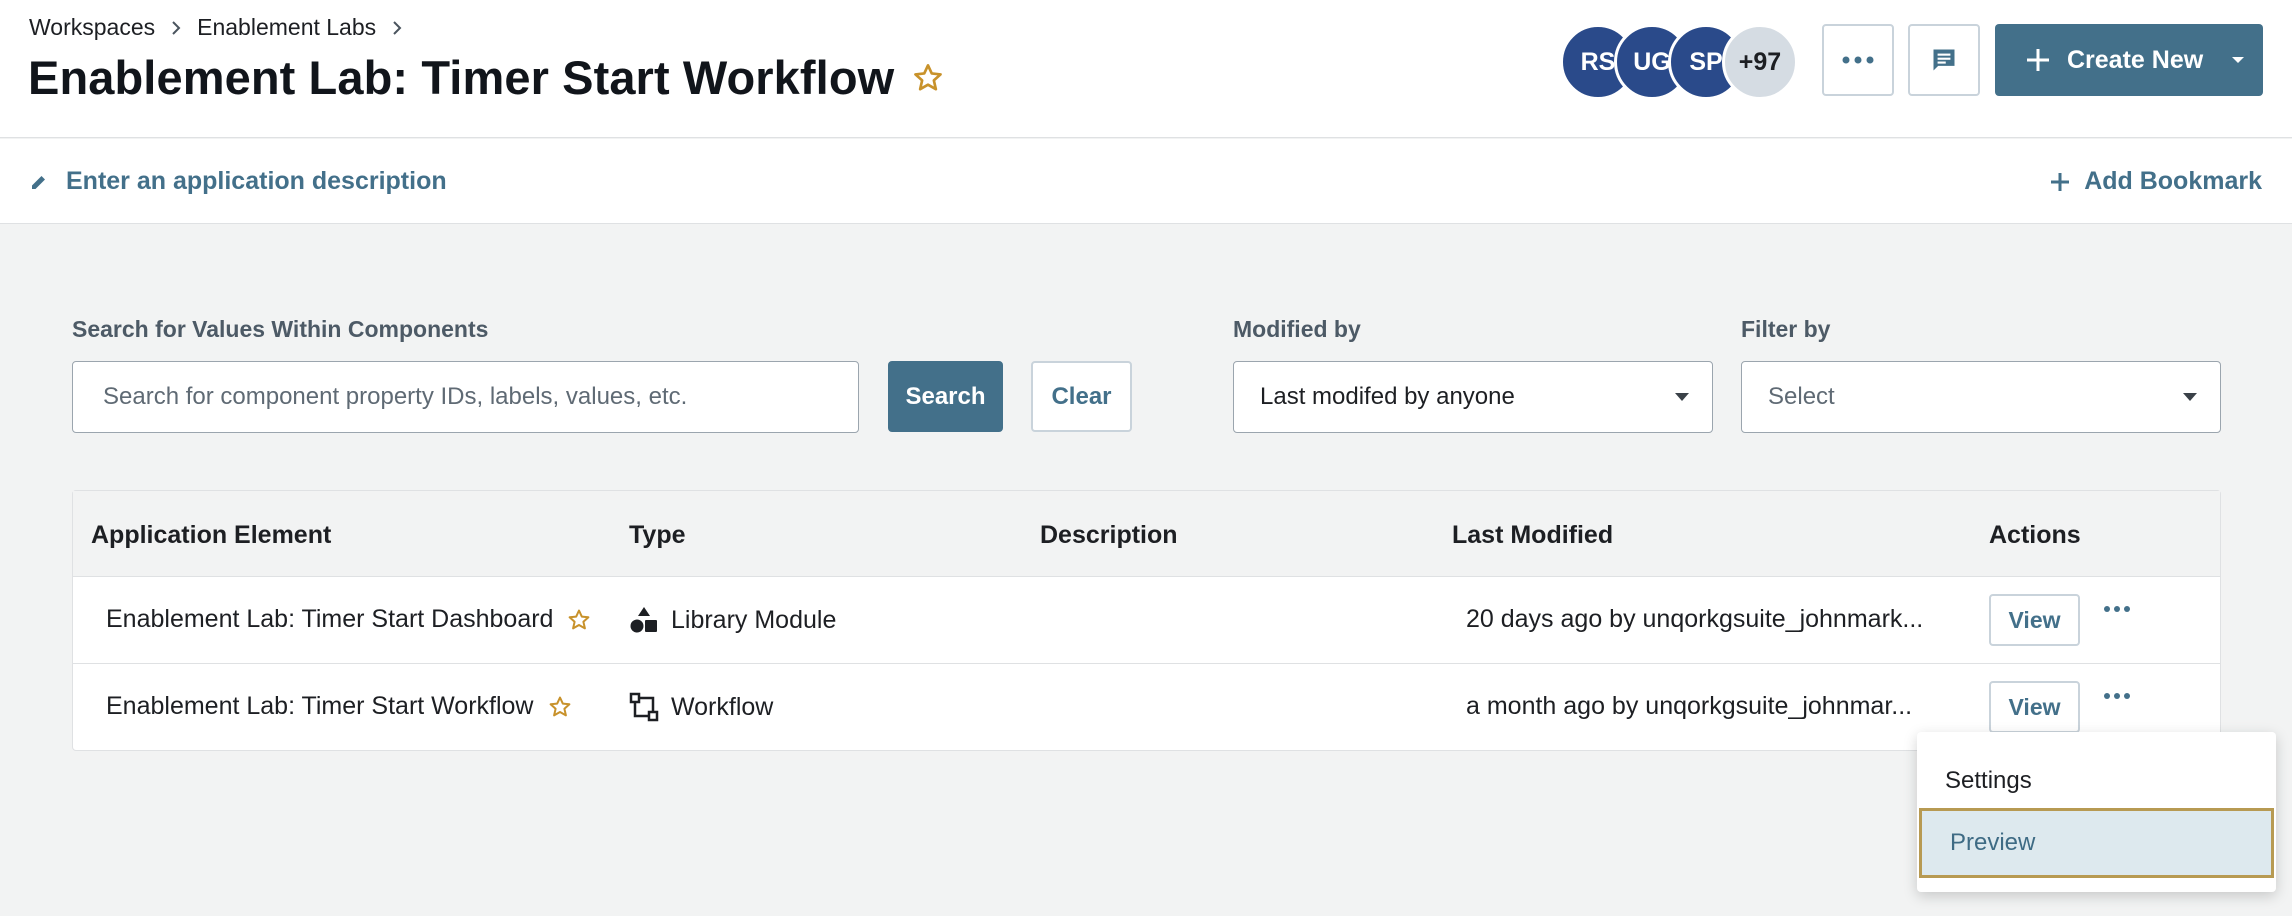 Image resolution: width=2292 pixels, height=916 pixels. I want to click on element-name: Enablement Lab: Timer Start Dashboard, so click(329, 619).